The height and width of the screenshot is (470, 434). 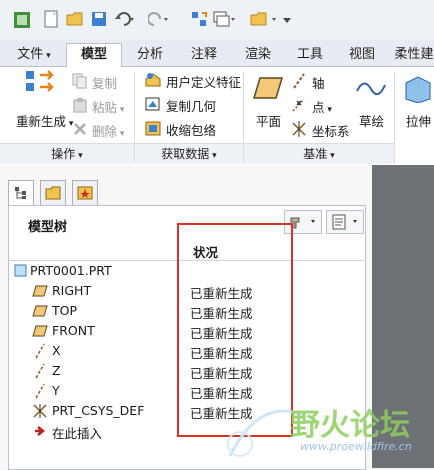 What do you see at coordinates (152, 104) in the screenshot?
I see `copy-geometry-icon` at bounding box center [152, 104].